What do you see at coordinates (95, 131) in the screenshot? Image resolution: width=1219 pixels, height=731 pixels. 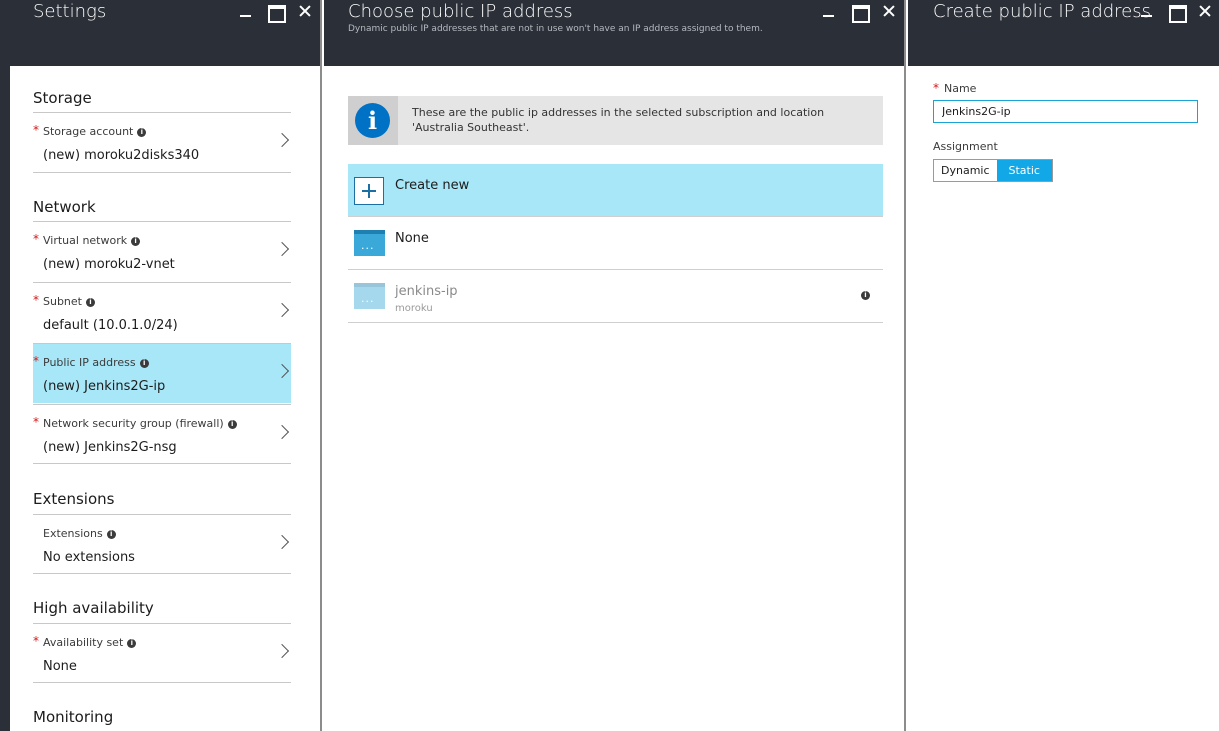 I see `storage-account-label: Storage account i` at bounding box center [95, 131].